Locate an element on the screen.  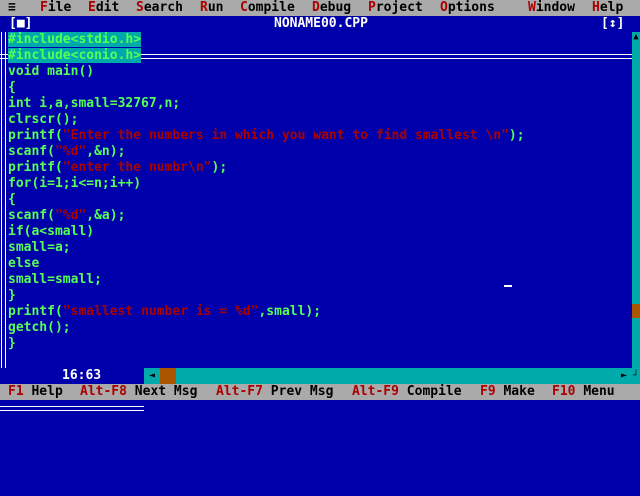
code-line: printf("enter the numbr\n"); is located at coordinates (117, 168).